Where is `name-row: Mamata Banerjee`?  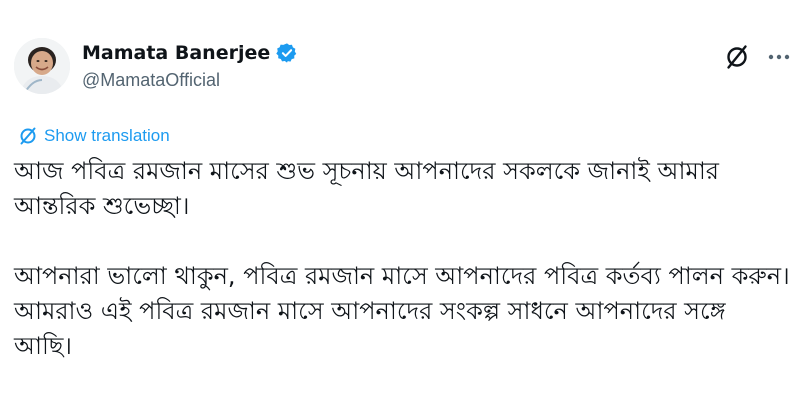 name-row: Mamata Banerjee is located at coordinates (190, 53).